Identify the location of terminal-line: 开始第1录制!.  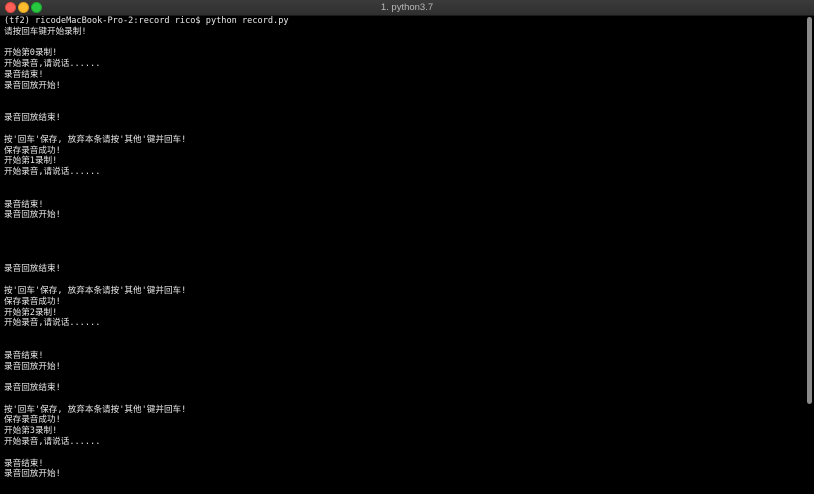
(31, 161).